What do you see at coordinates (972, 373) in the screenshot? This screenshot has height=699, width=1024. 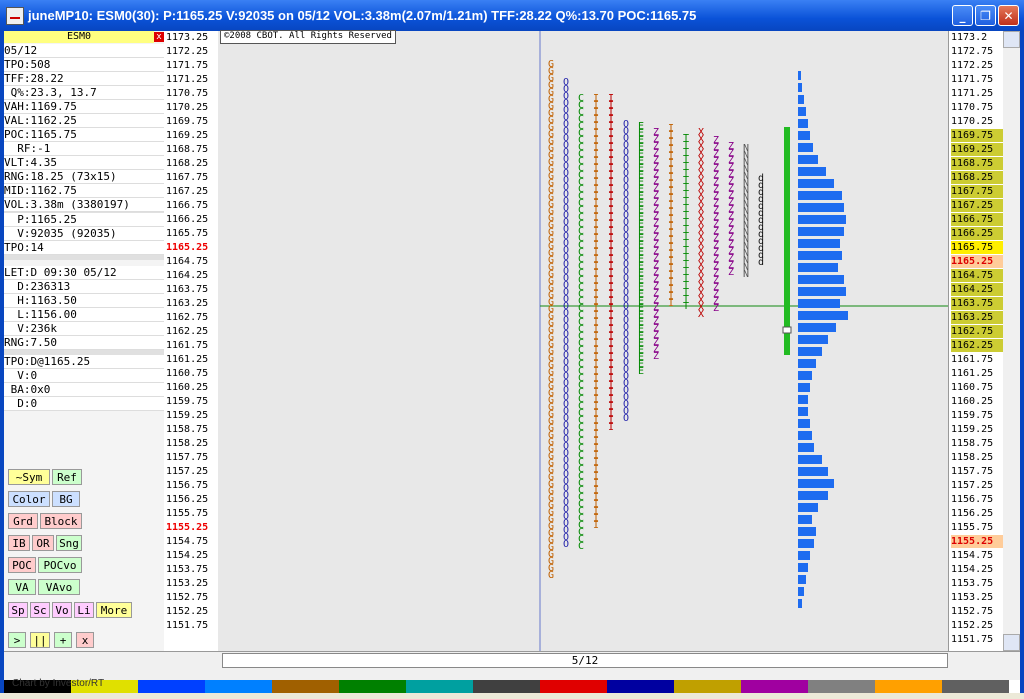 I see `price-tick: 1161.25` at bounding box center [972, 373].